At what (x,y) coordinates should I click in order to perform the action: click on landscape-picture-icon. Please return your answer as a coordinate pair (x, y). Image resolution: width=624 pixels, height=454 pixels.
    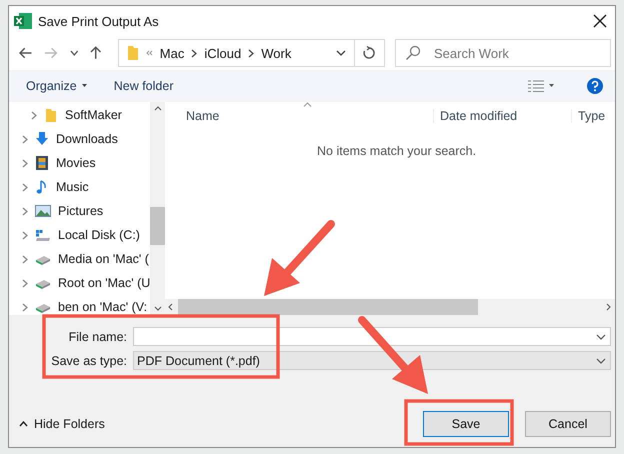
    Looking at the image, I should click on (43, 211).